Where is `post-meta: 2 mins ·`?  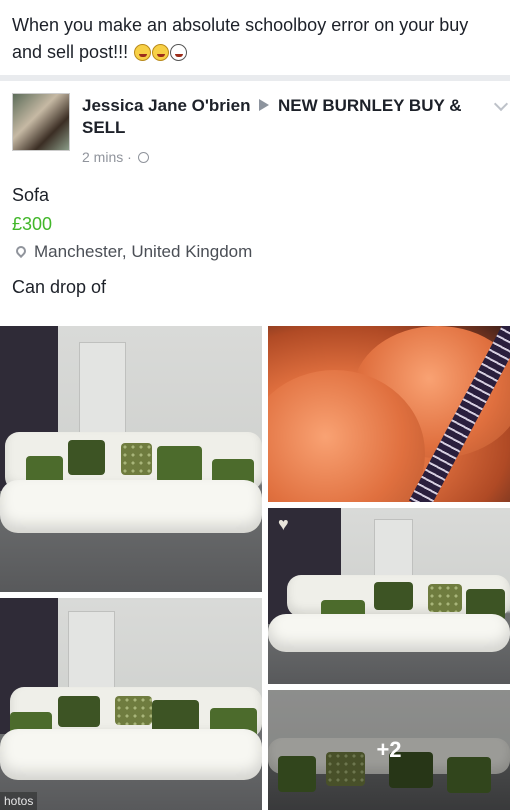
post-meta: 2 mins · is located at coordinates (115, 157).